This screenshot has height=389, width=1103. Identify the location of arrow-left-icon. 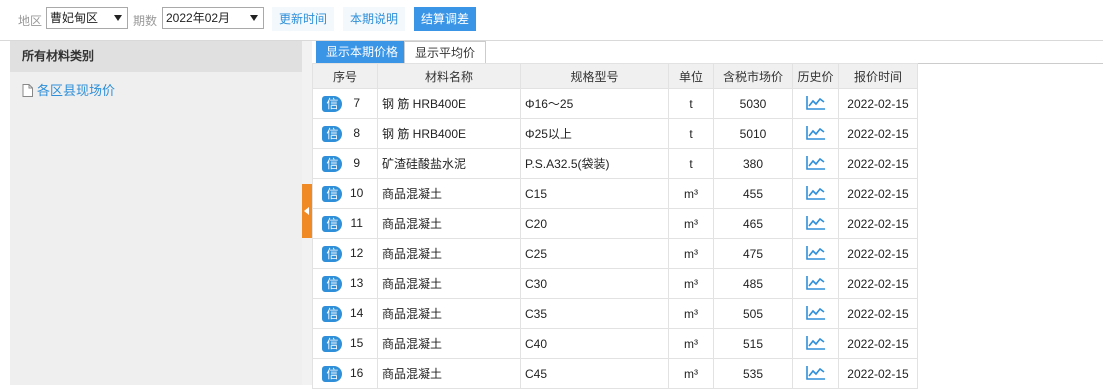
(306, 211).